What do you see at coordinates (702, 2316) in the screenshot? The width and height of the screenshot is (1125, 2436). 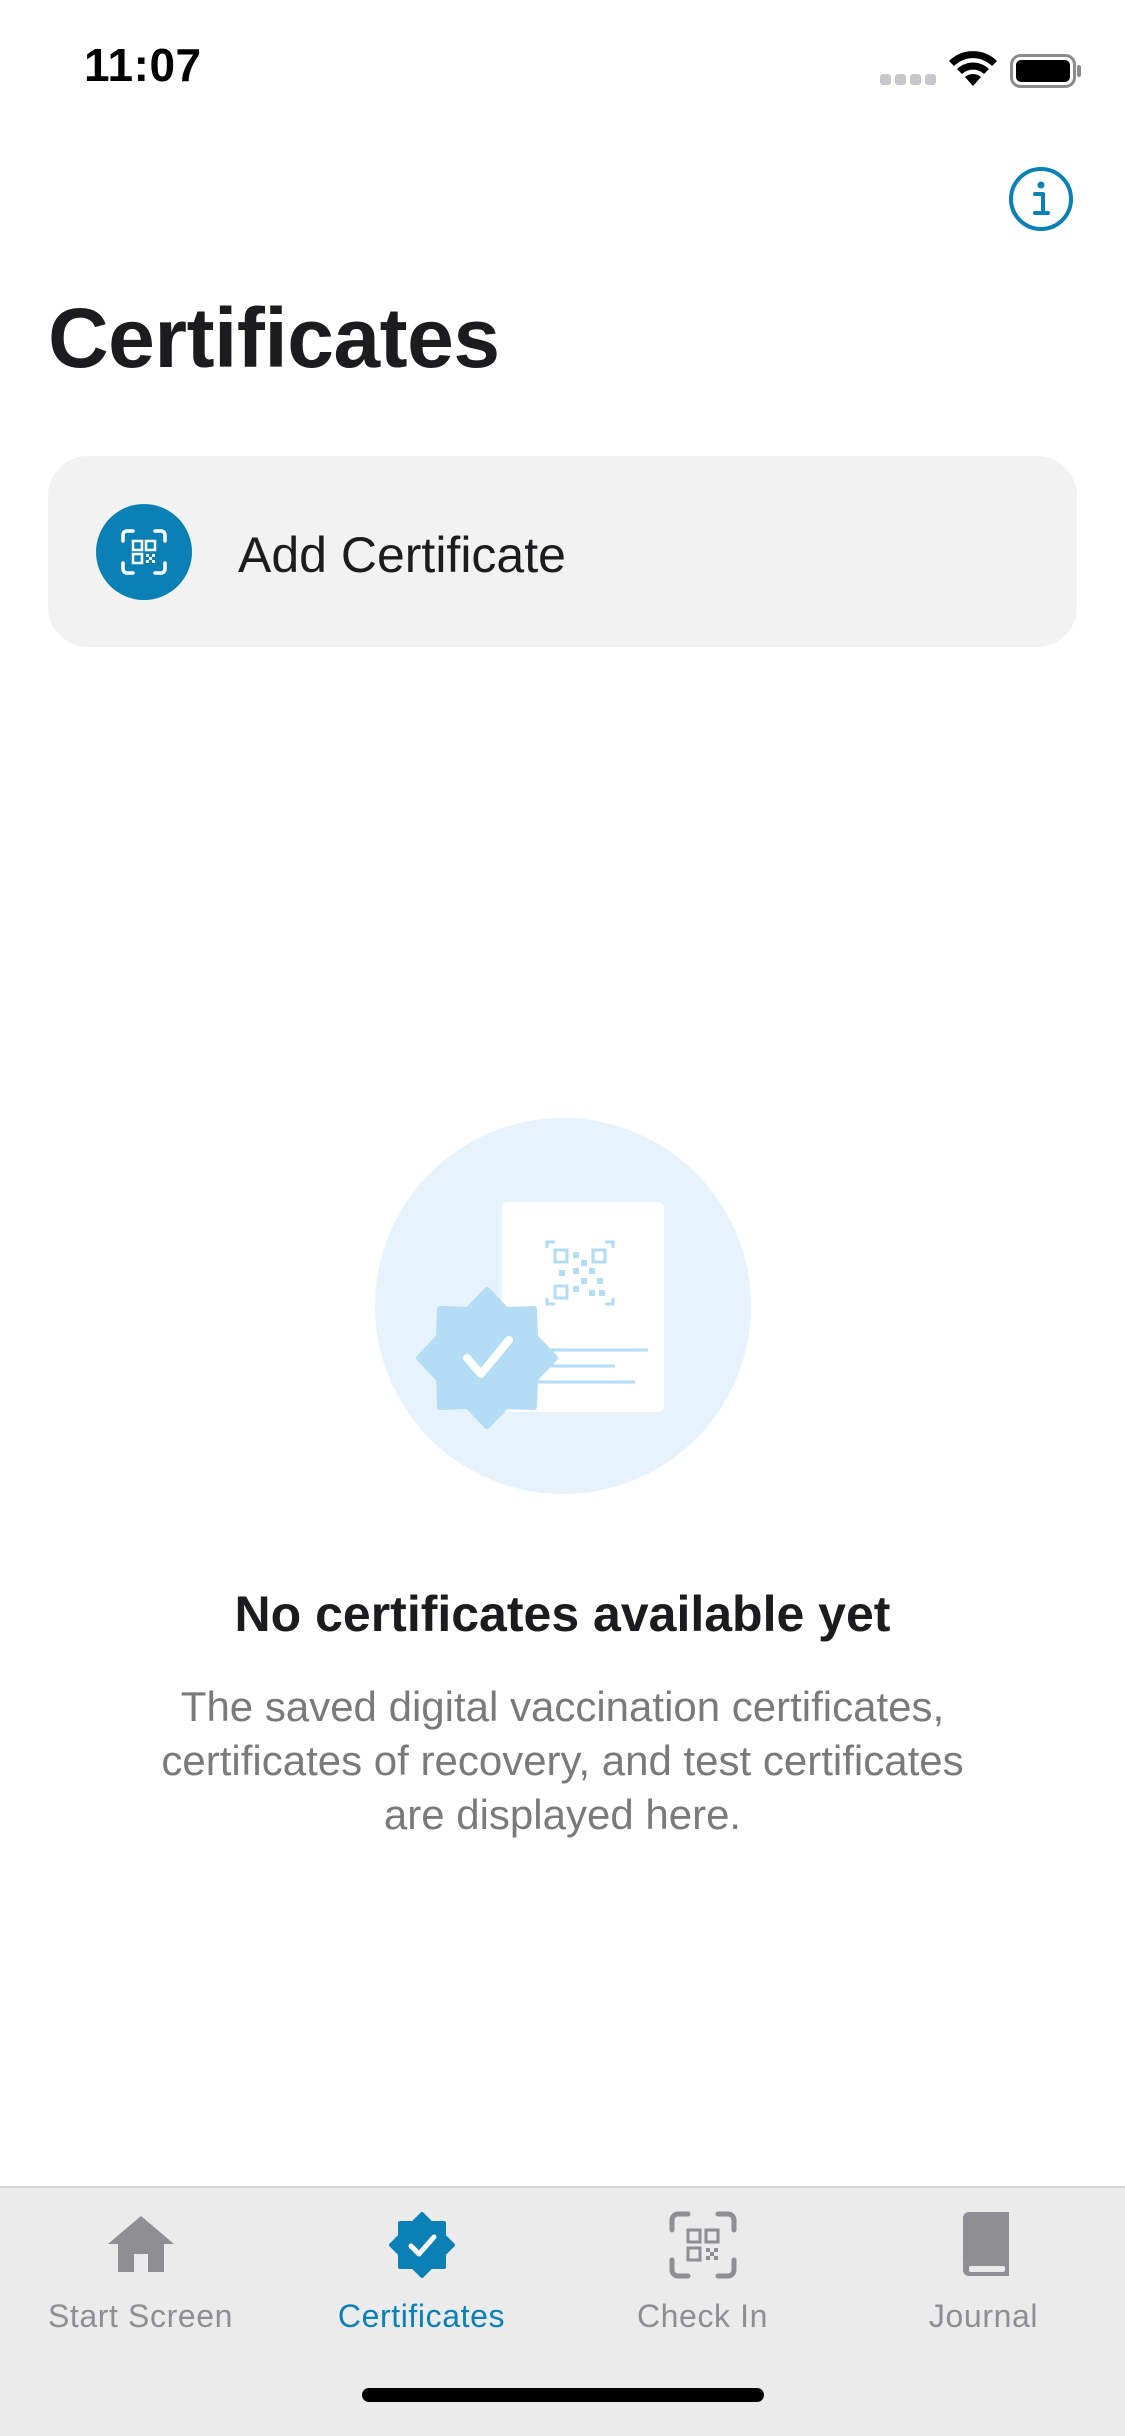 I see `tab-label: Check In` at bounding box center [702, 2316].